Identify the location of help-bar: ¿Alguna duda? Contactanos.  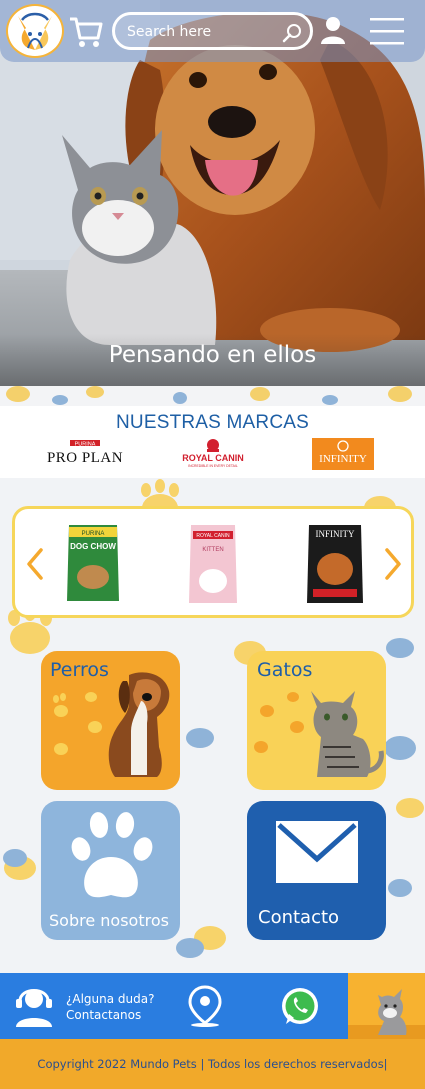
(174, 1006).